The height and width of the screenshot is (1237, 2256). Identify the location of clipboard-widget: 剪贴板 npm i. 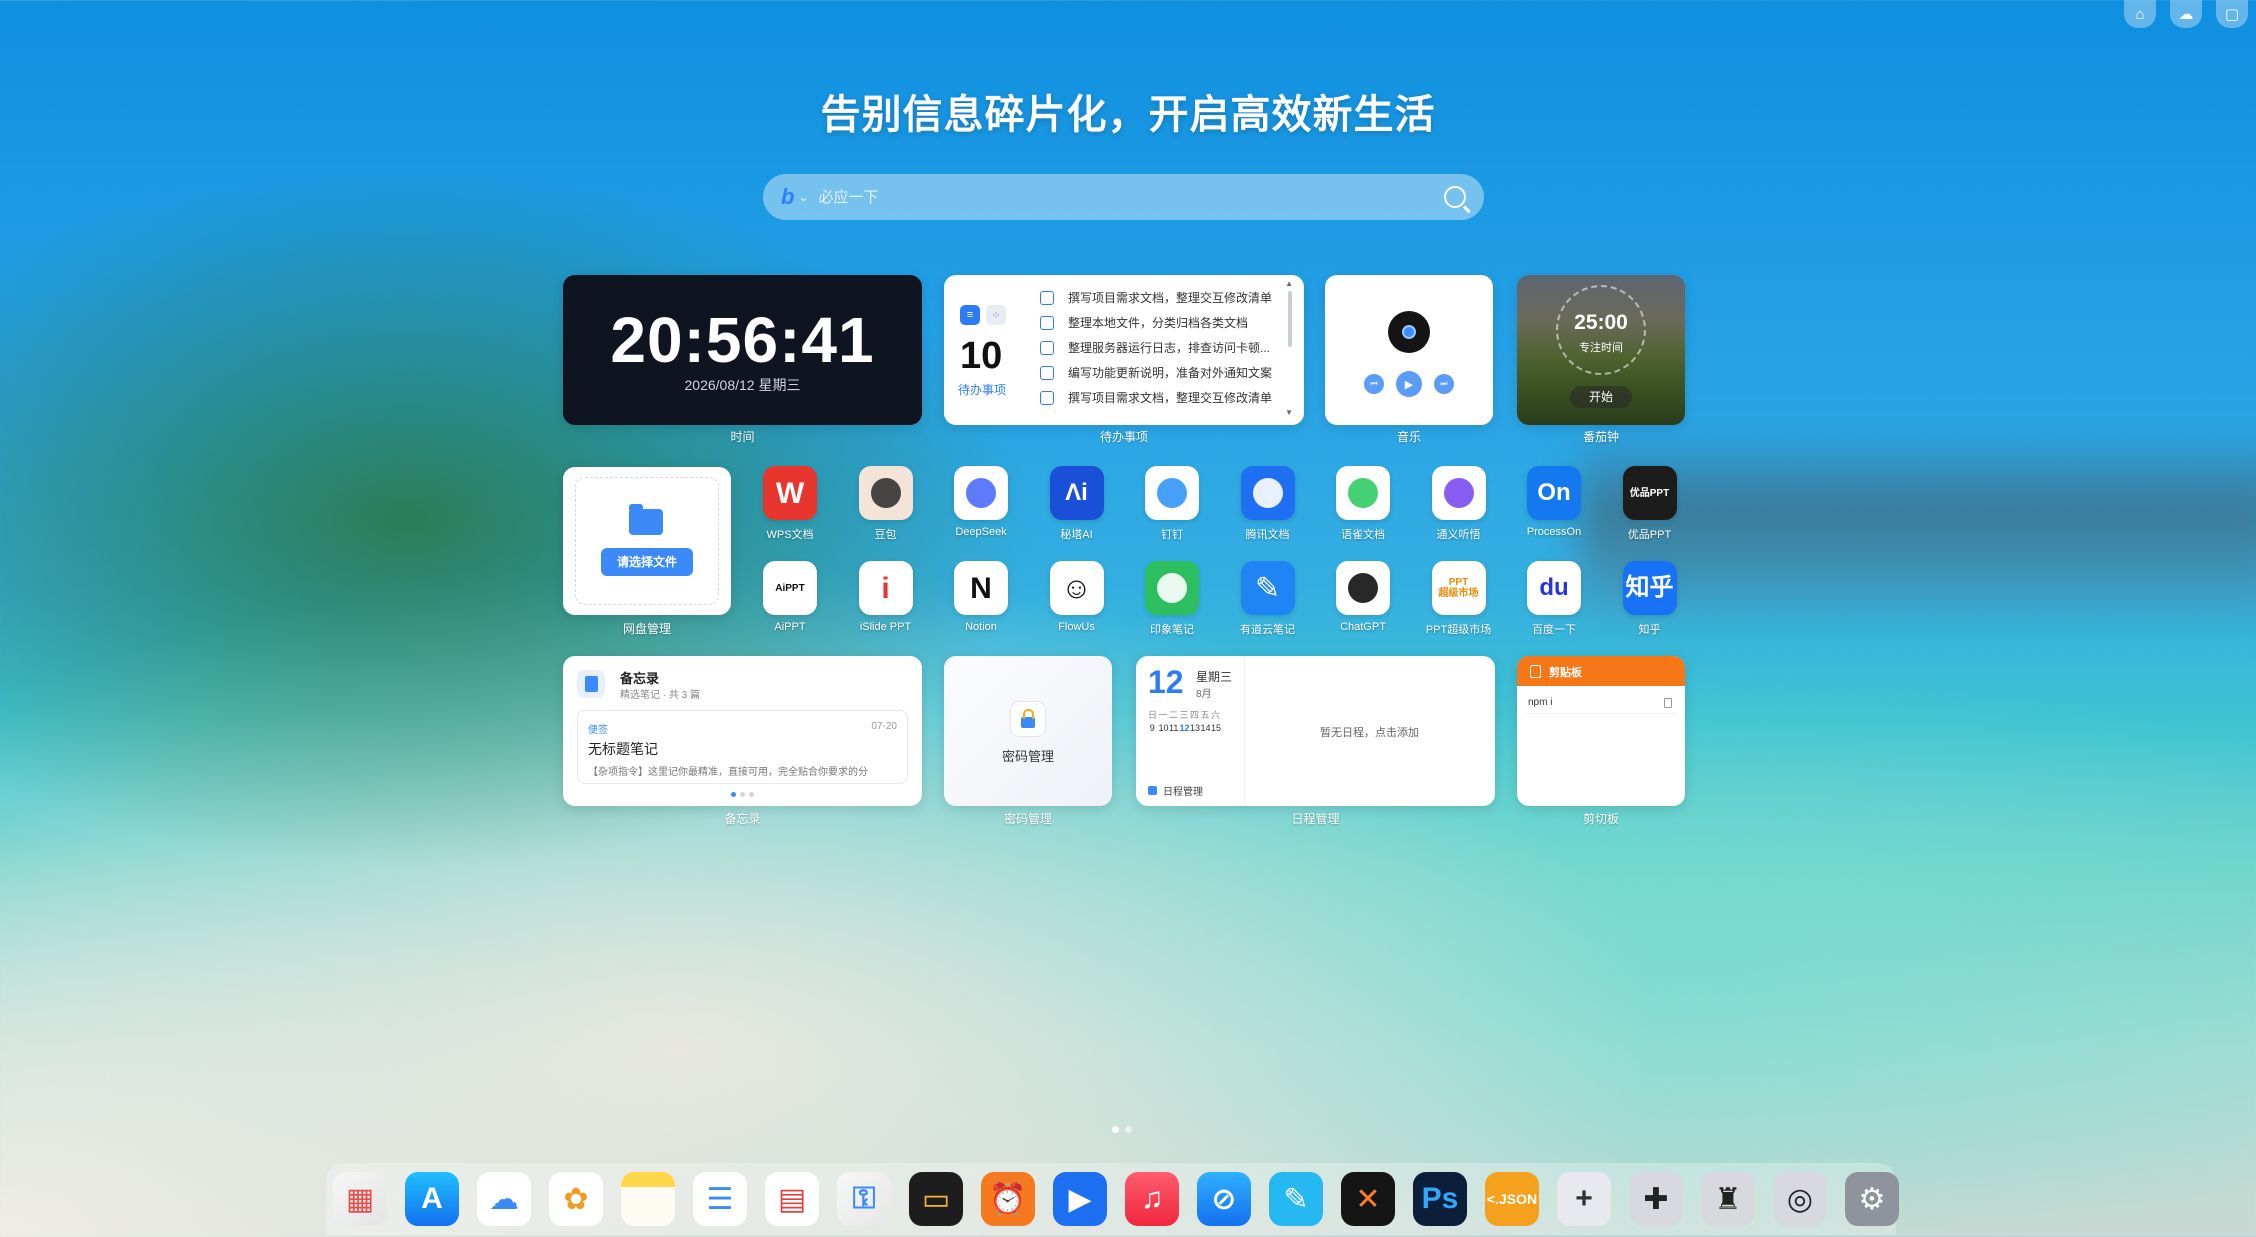
(1601, 731).